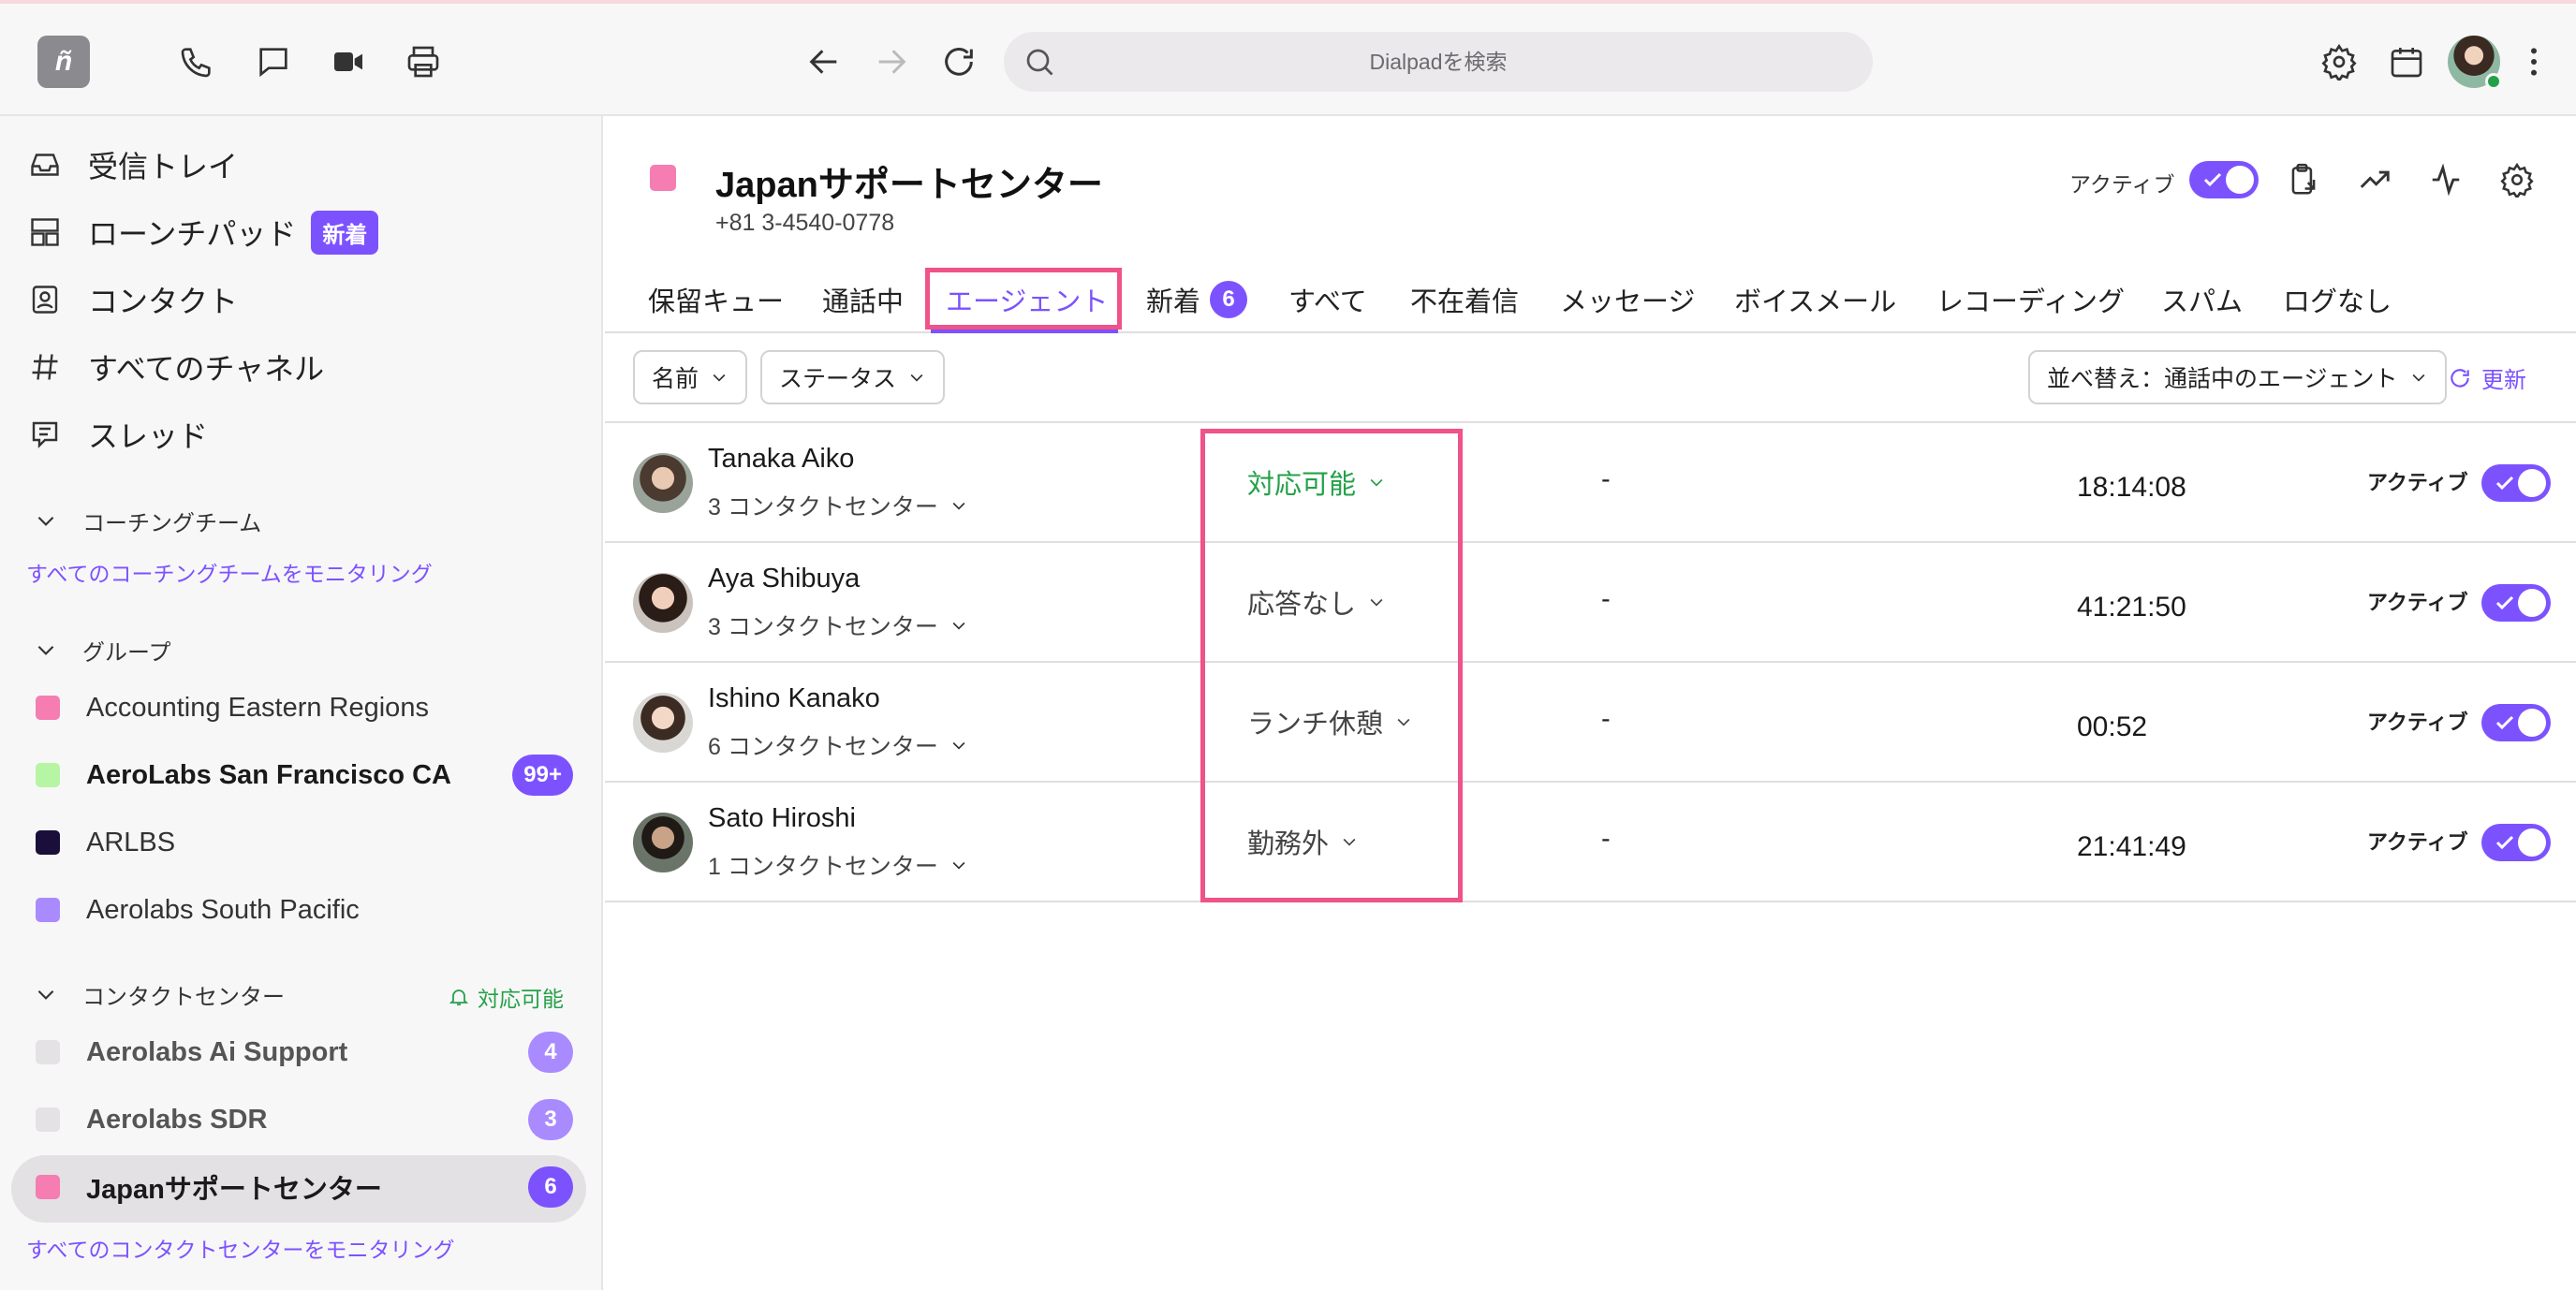  I want to click on activity-pulse-icon, so click(2445, 179).